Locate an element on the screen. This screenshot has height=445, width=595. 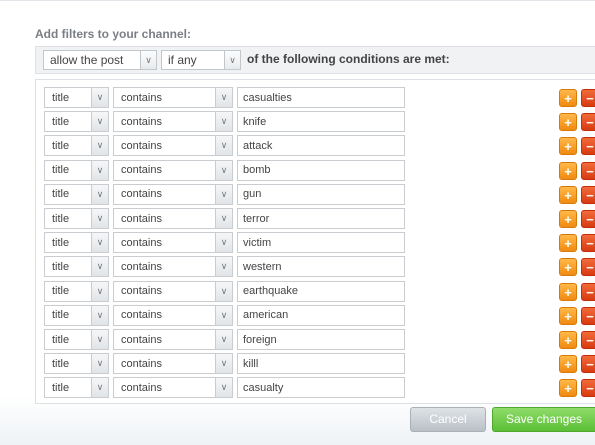
value-input: killl is located at coordinates (321, 364).